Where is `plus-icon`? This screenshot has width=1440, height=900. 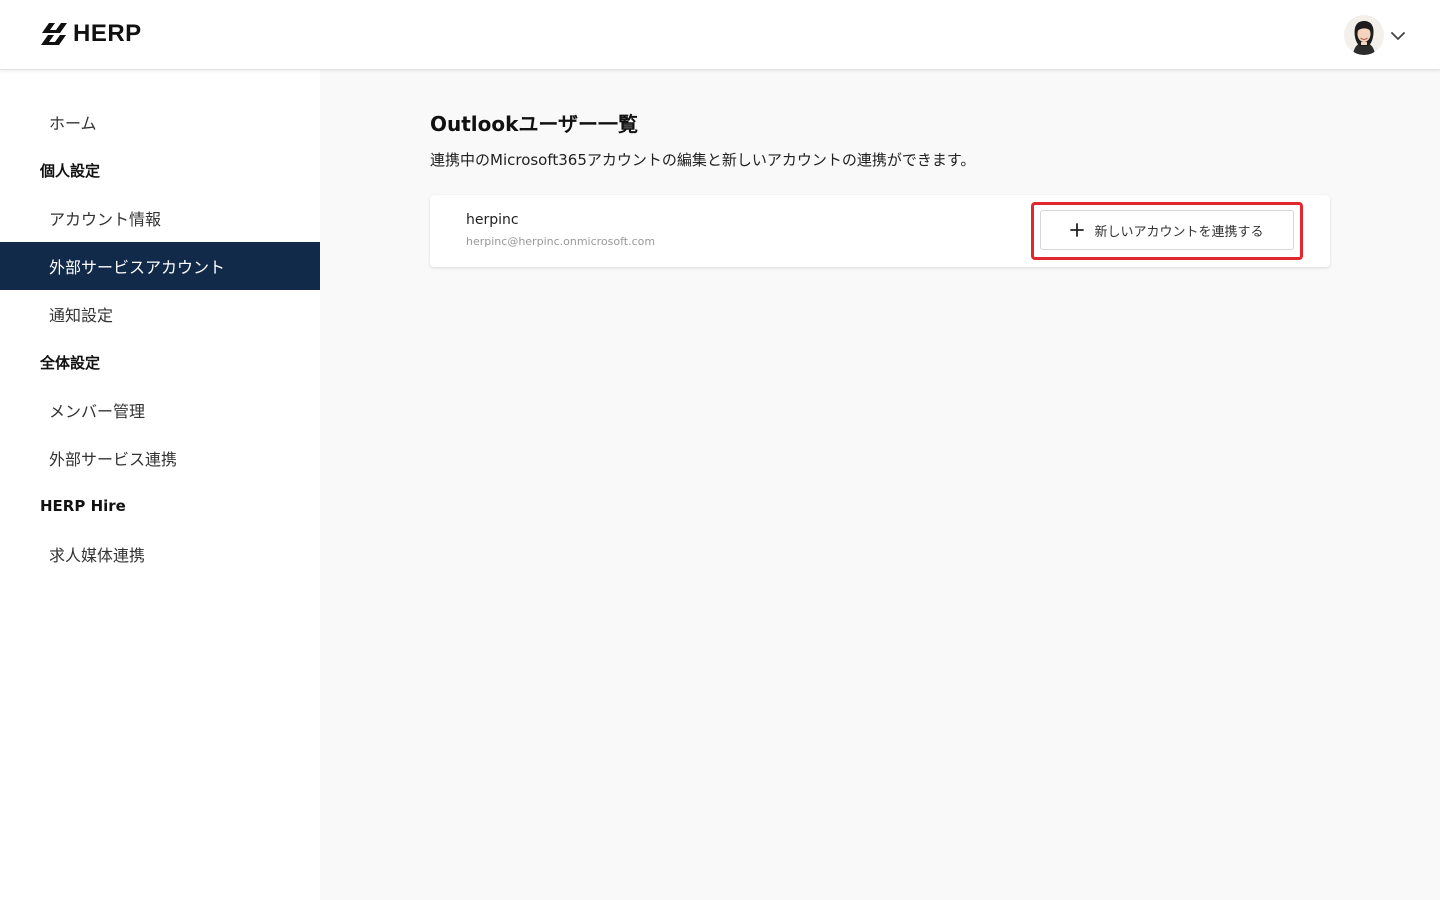 plus-icon is located at coordinates (1077, 230).